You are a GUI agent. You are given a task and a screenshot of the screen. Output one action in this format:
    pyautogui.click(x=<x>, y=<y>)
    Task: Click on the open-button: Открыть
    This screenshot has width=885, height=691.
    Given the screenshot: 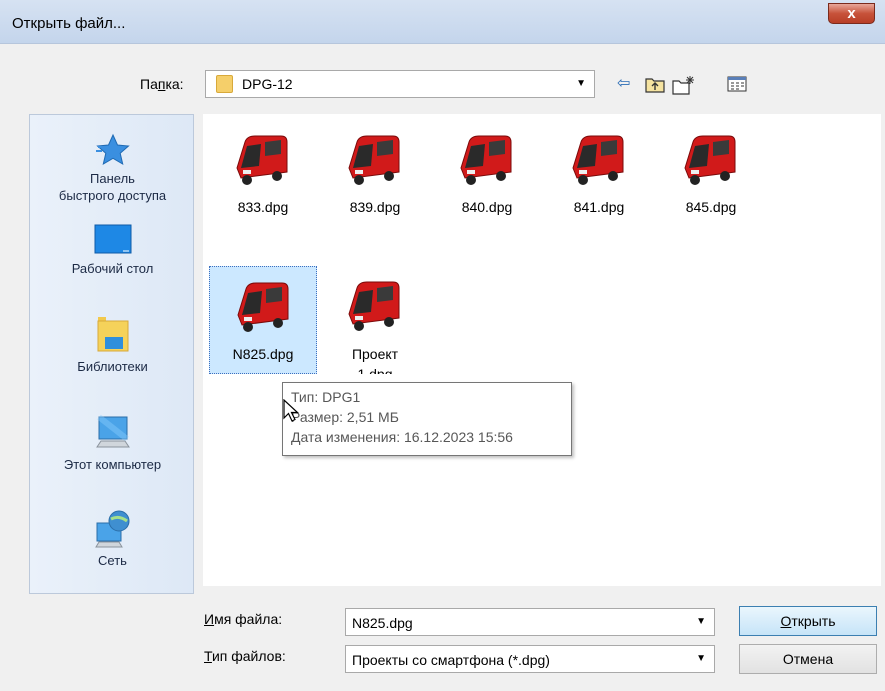 What is the action you would take?
    pyautogui.click(x=808, y=621)
    